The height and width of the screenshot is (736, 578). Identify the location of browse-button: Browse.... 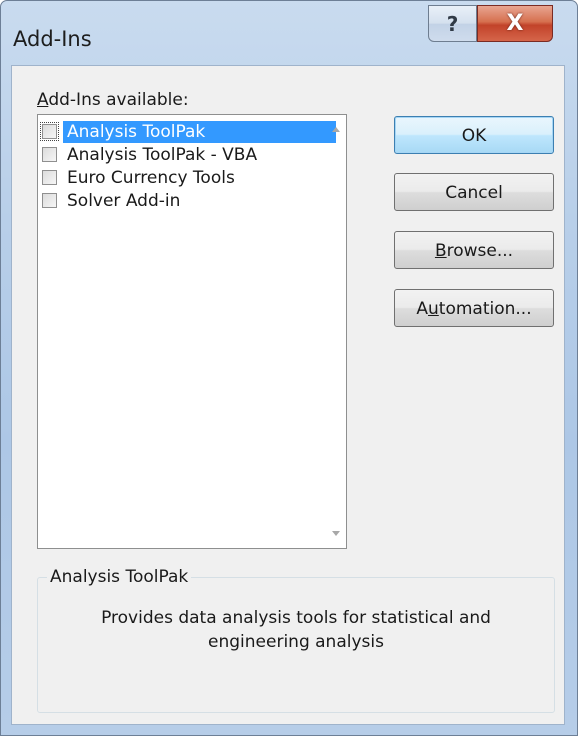
(474, 250).